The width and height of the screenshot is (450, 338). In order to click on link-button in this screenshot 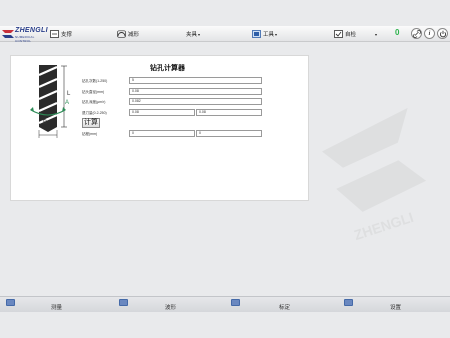, I will do `click(416, 33)`.